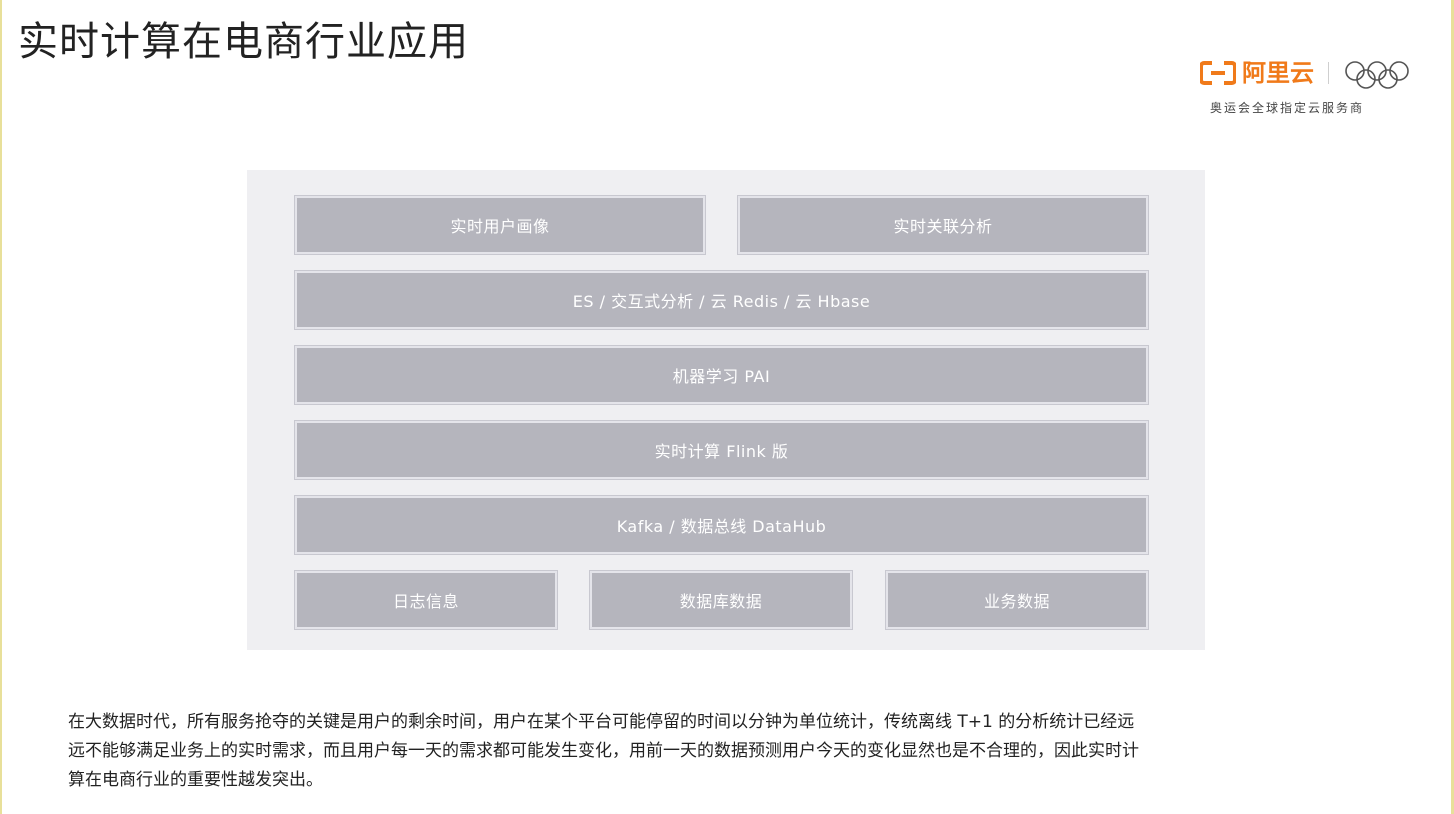  Describe the element at coordinates (1278, 73) in the screenshot. I see `logo-brand-text: 阿里云` at that location.